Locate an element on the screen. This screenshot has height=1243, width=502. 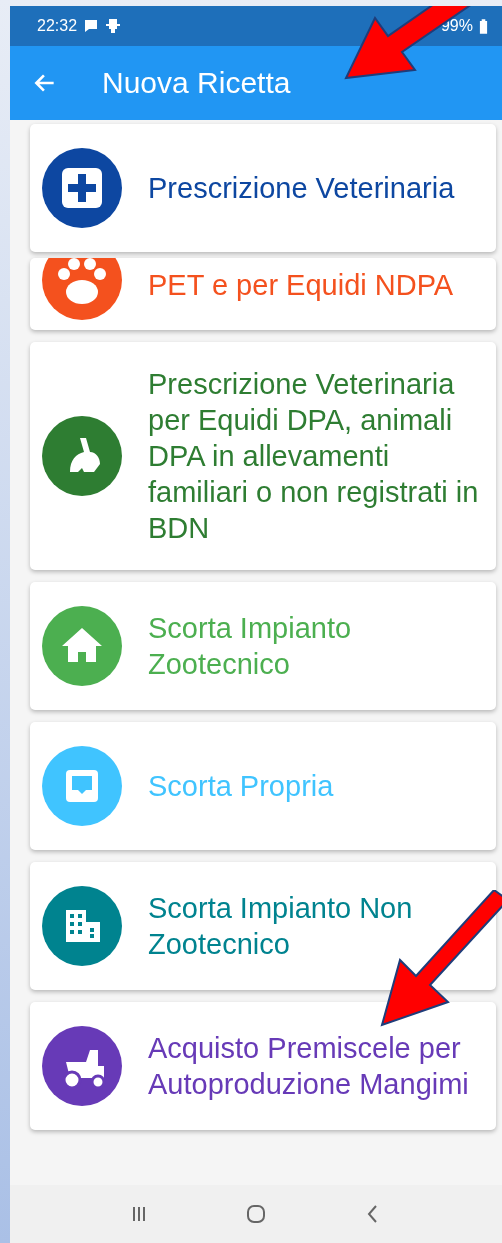
screen-title: Nuova Ricetta is located at coordinates (196, 83).